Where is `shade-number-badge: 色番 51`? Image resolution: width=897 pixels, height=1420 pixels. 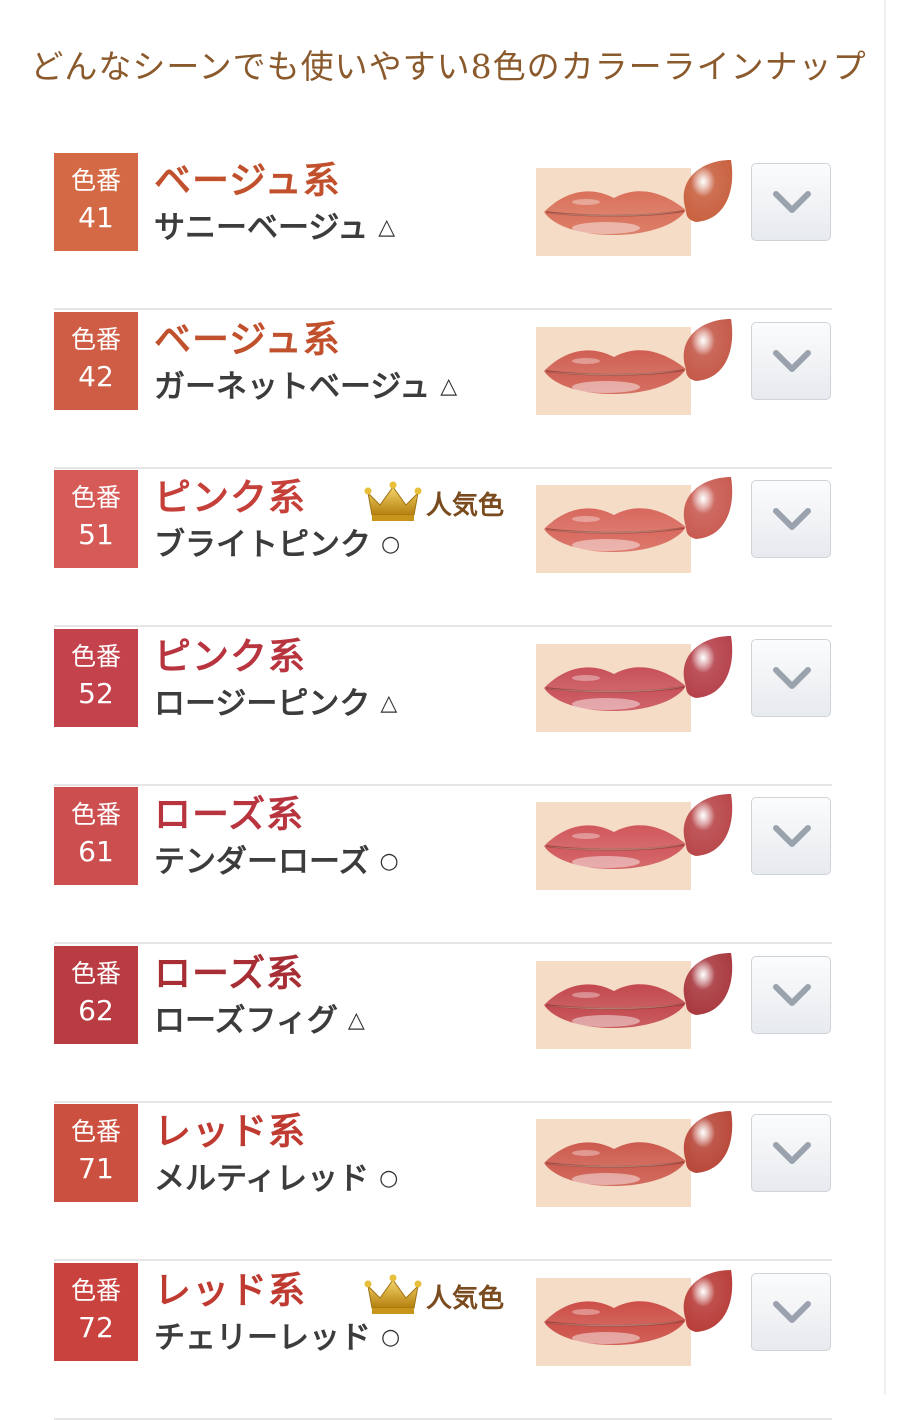 shade-number-badge: 色番 51 is located at coordinates (96, 519).